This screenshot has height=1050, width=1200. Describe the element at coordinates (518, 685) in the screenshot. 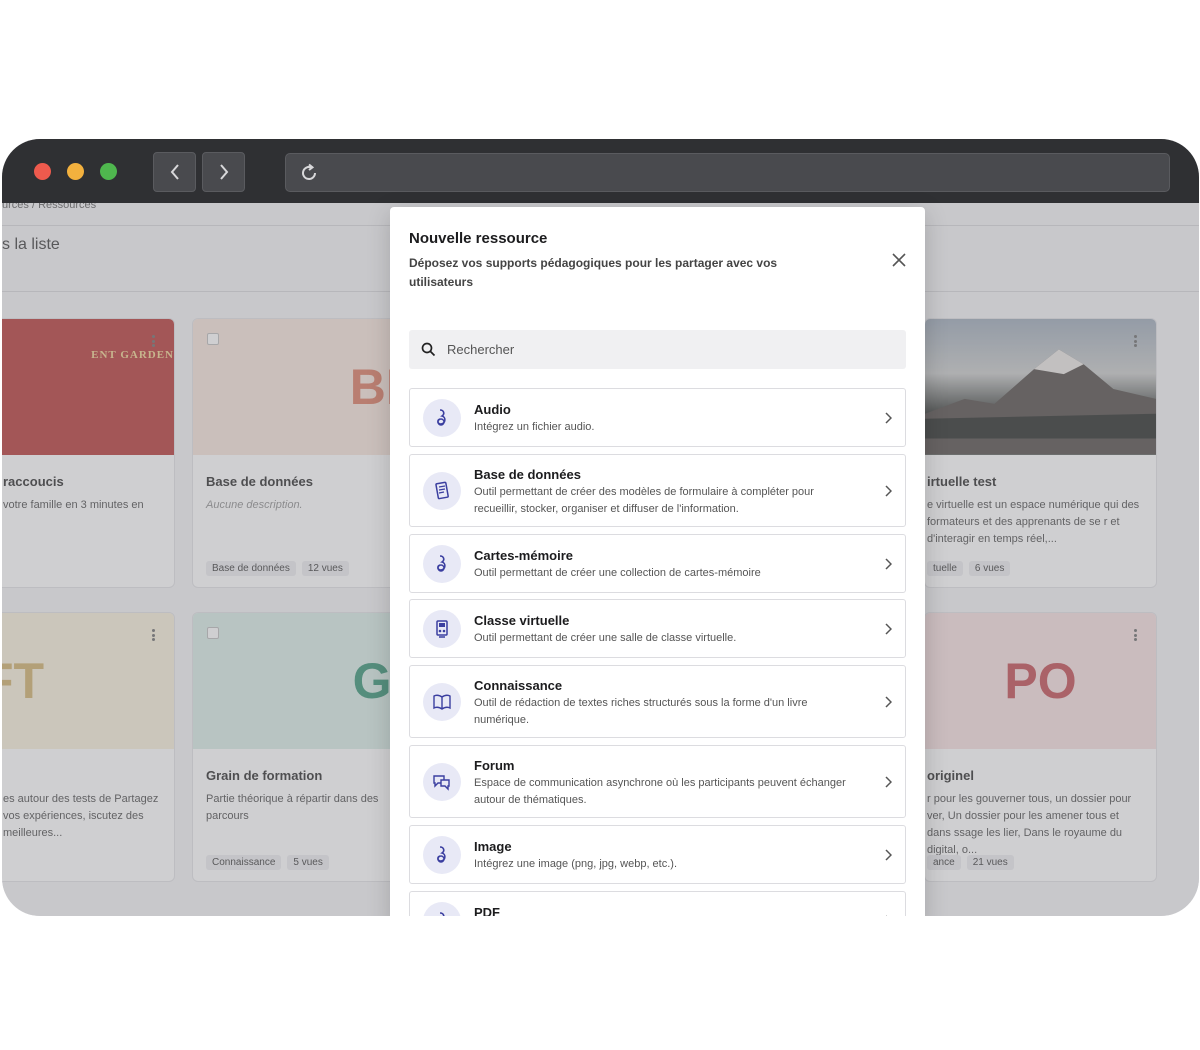

I see `item-title: Connaissance` at that location.